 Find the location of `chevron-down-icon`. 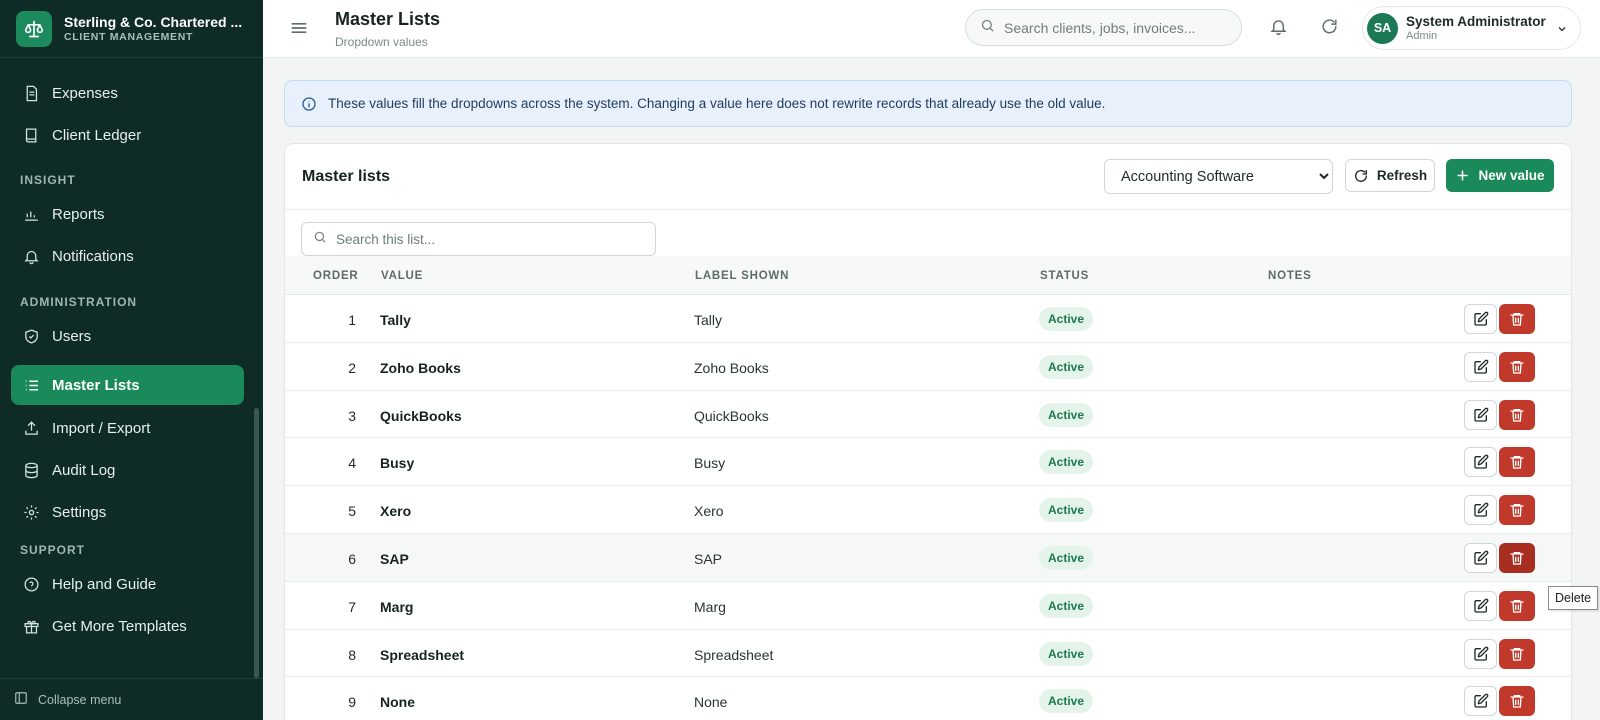

chevron-down-icon is located at coordinates (1562, 31).